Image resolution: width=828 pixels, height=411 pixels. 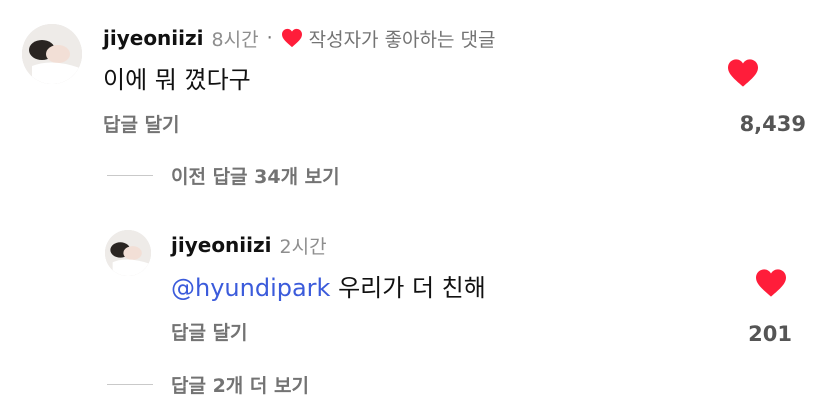 I want to click on timestamp: 8시간, so click(x=235, y=39).